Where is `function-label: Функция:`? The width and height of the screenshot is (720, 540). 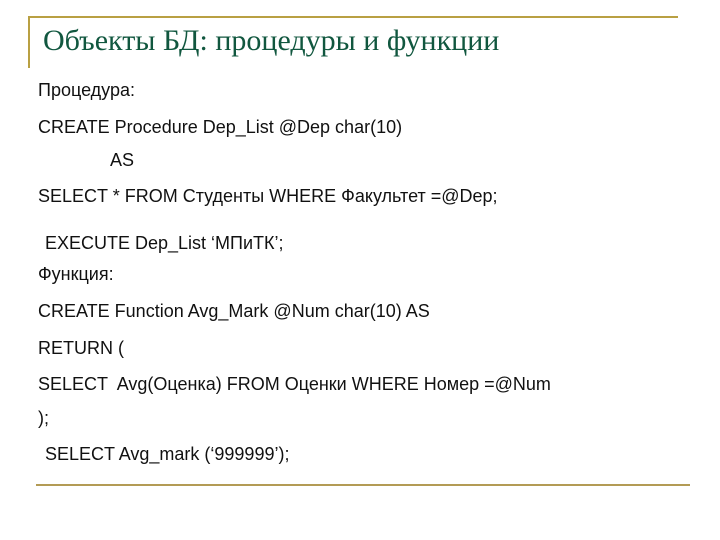 function-label: Функция: is located at coordinates (76, 274).